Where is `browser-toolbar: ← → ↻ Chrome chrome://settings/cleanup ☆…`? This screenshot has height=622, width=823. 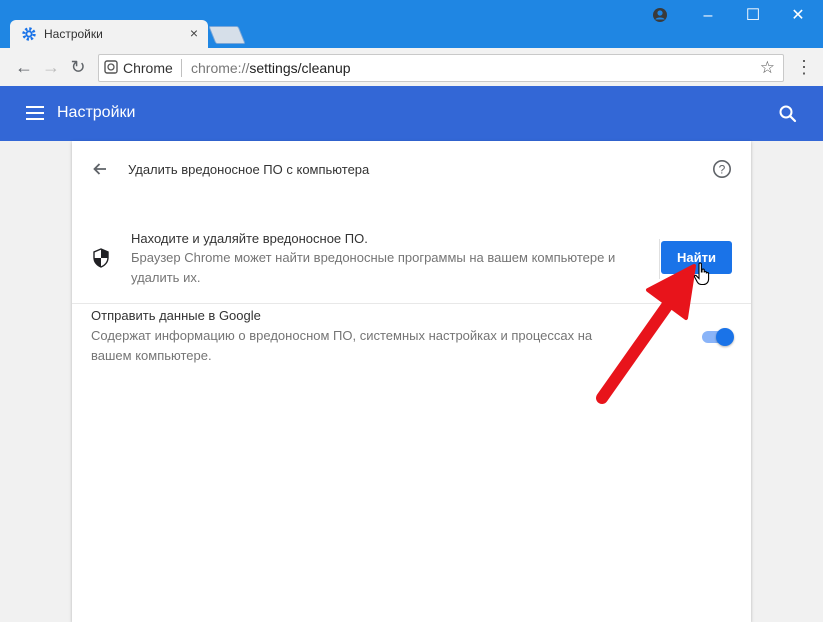
browser-toolbar: ← → ↻ Chrome chrome://settings/cleanup ☆… is located at coordinates (411, 67).